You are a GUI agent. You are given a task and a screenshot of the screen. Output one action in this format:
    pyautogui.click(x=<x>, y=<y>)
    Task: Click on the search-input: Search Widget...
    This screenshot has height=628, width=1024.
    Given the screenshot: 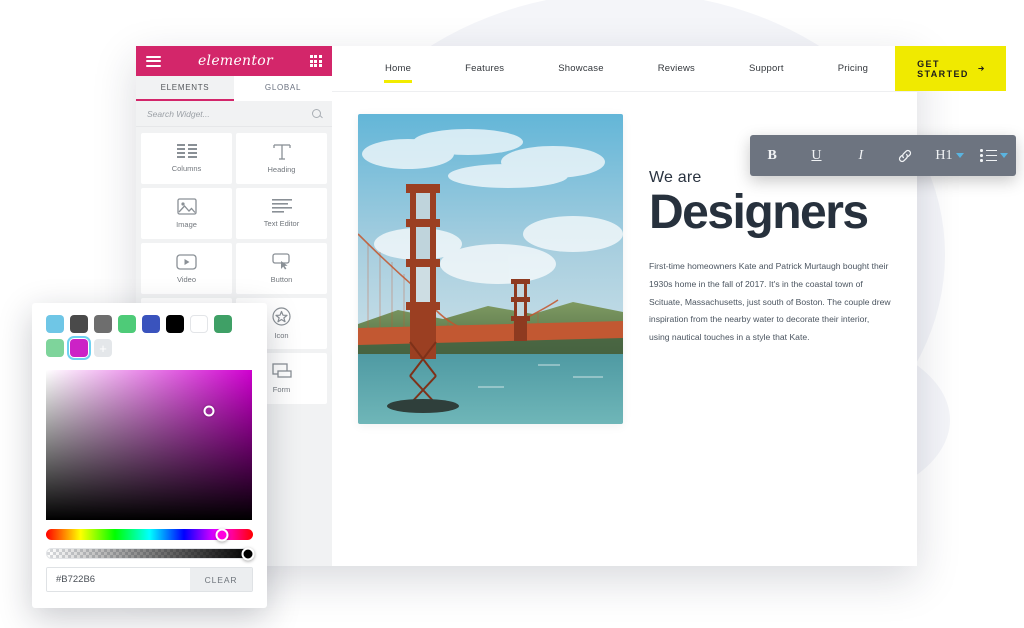 What is the action you would take?
    pyautogui.click(x=178, y=114)
    